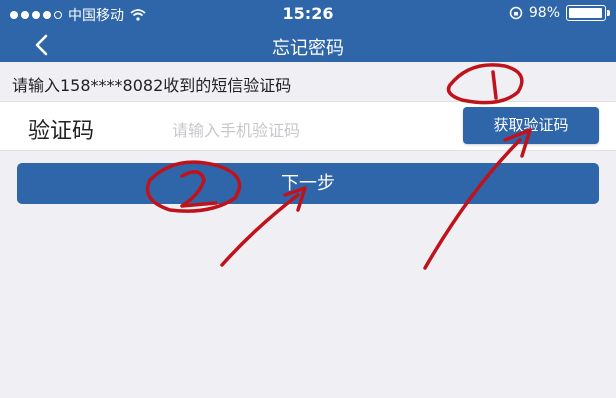 The image size is (616, 398). Describe the element at coordinates (152, 85) in the screenshot. I see `sms-hint-text: 请输入158****8082收到的短信验证码` at that location.